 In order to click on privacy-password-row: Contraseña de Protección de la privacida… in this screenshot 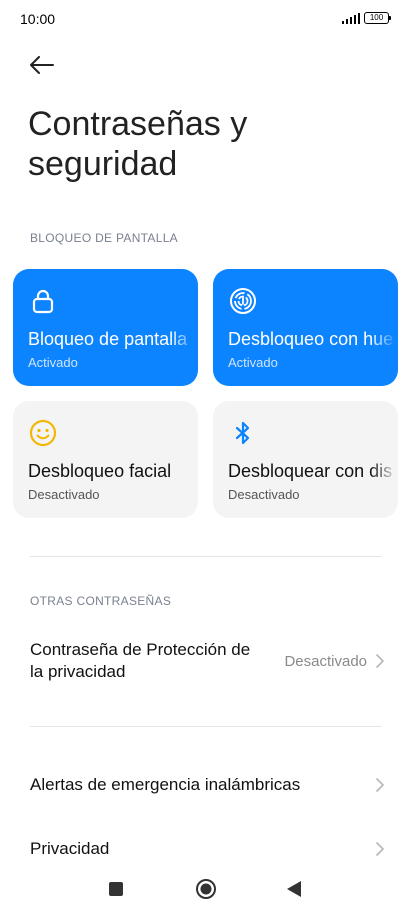, I will do `click(207, 661)`.